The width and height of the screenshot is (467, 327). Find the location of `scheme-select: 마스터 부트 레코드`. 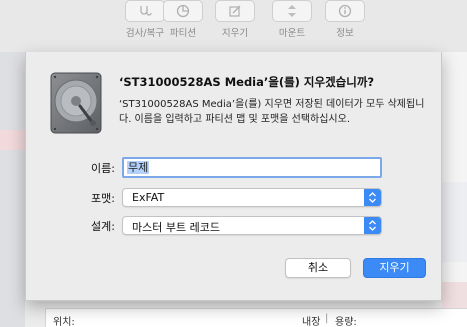

scheme-select: 마스터 부트 레코드 is located at coordinates (252, 225).